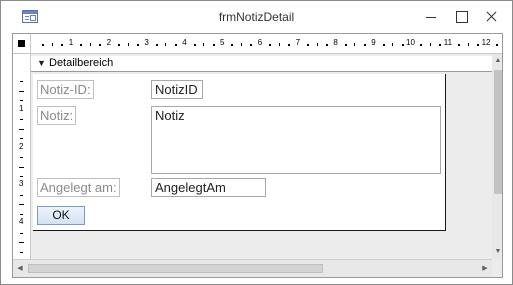 The height and width of the screenshot is (285, 513). What do you see at coordinates (256, 17) in the screenshot?
I see `title-bar: frmNotizDetail` at bounding box center [256, 17].